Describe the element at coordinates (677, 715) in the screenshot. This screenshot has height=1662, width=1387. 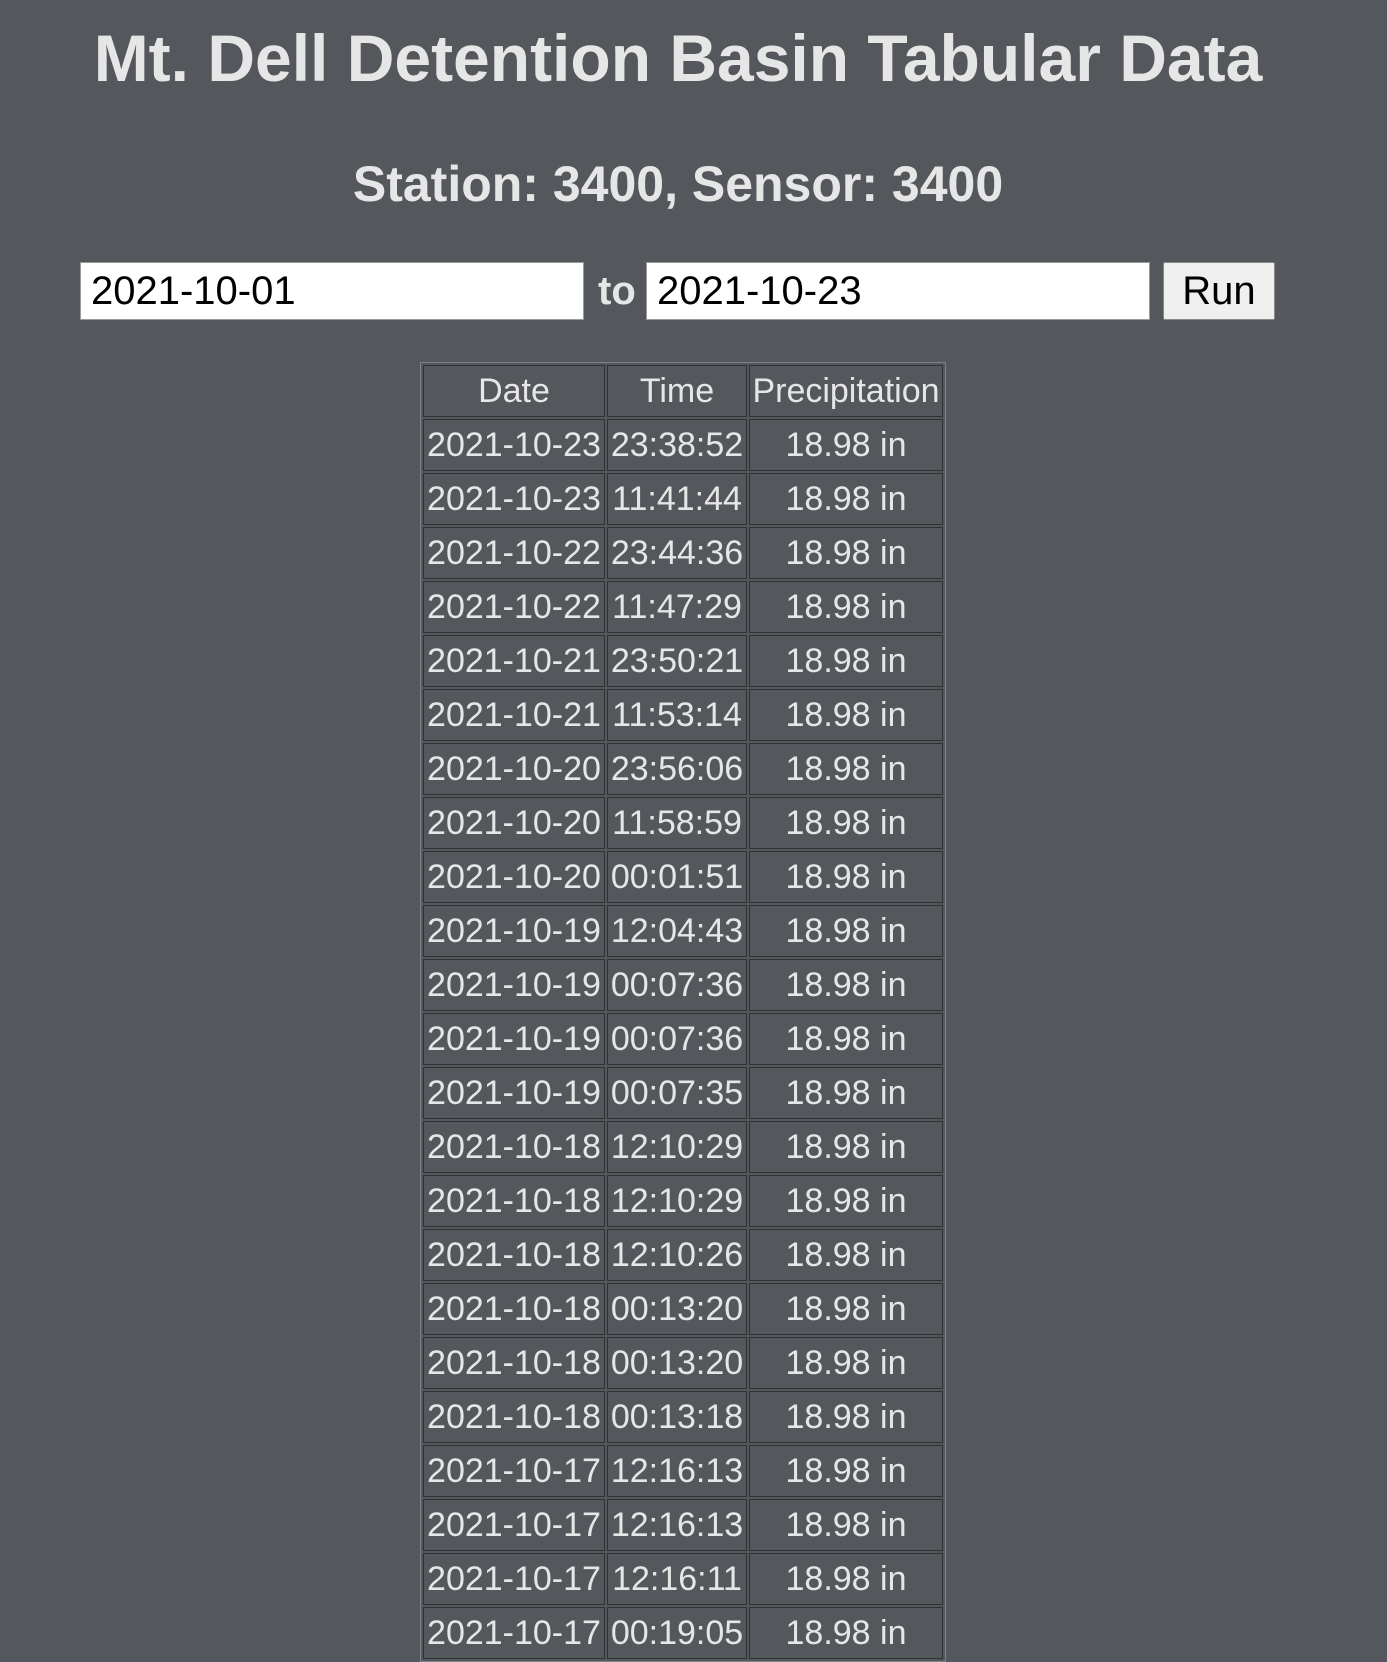
I see `cell-time: 11:53:14` at that location.